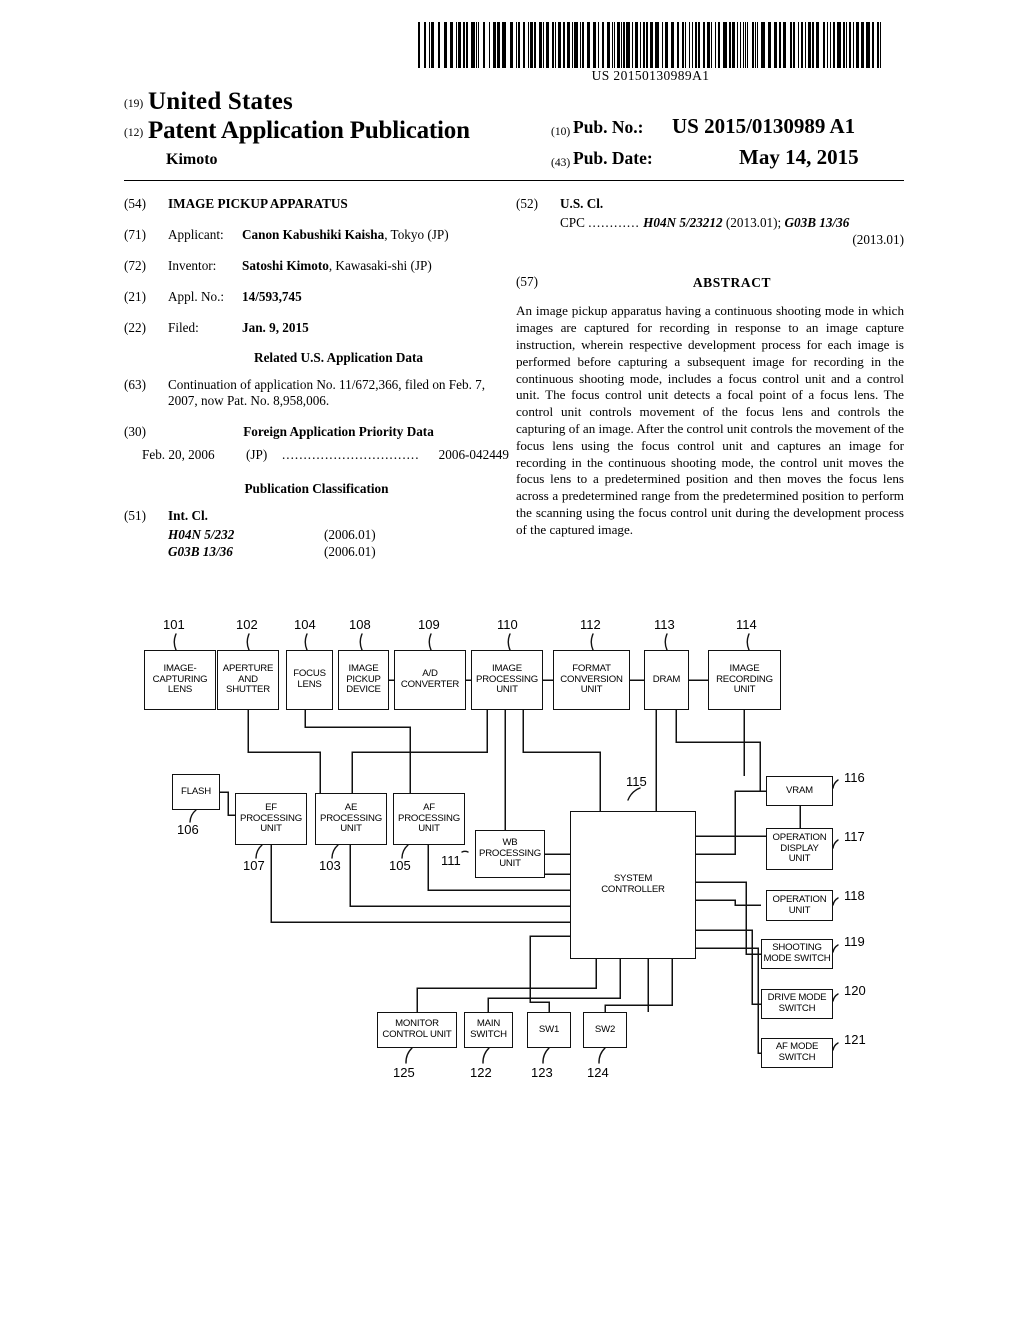  What do you see at coordinates (854, 836) in the screenshot?
I see `reference-numeral-117: 117` at bounding box center [854, 836].